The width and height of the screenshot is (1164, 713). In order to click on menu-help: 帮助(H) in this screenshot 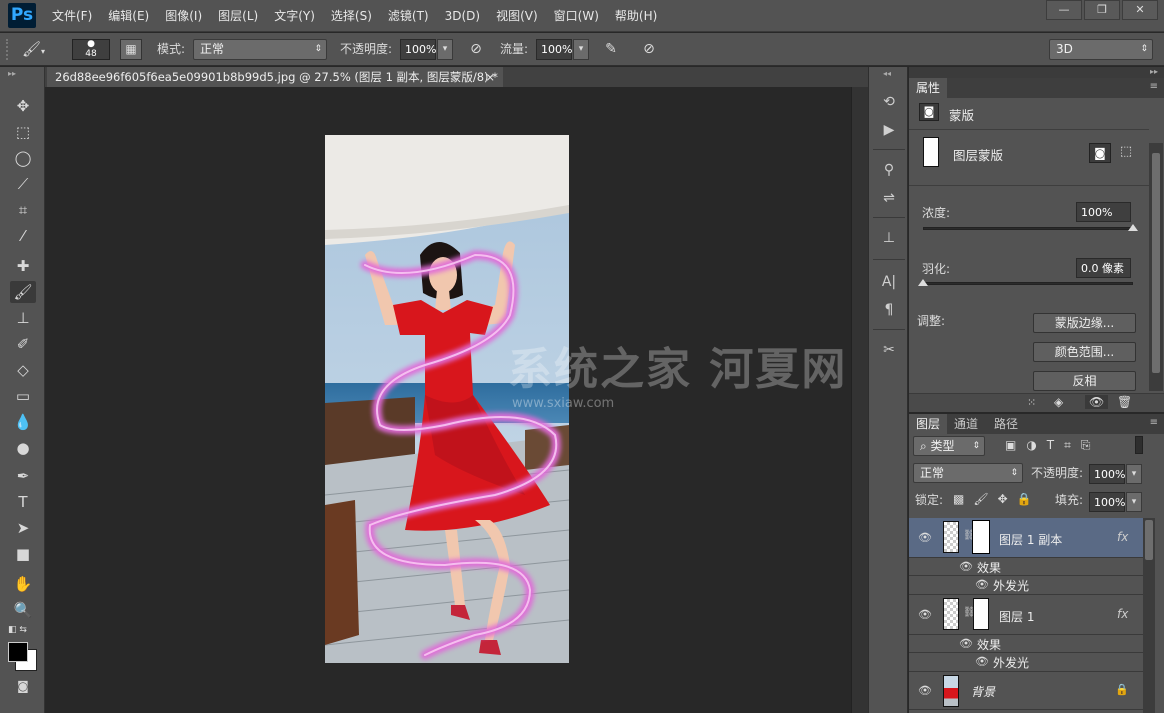, I will do `click(636, 16)`.